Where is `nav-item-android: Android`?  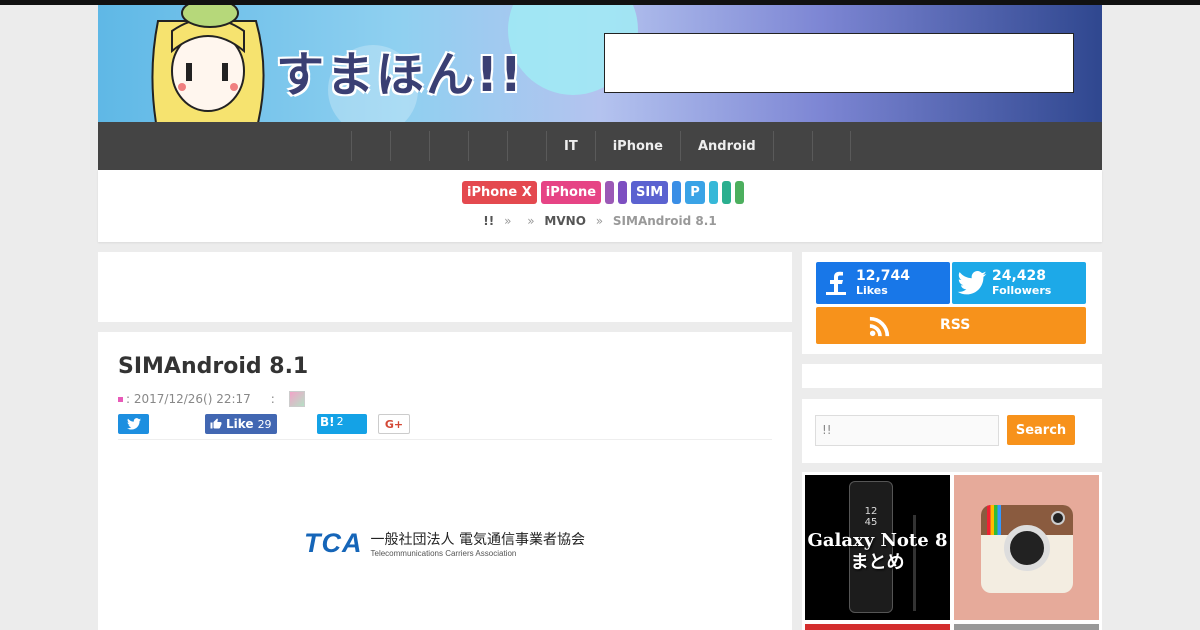 nav-item-android: Android is located at coordinates (726, 146).